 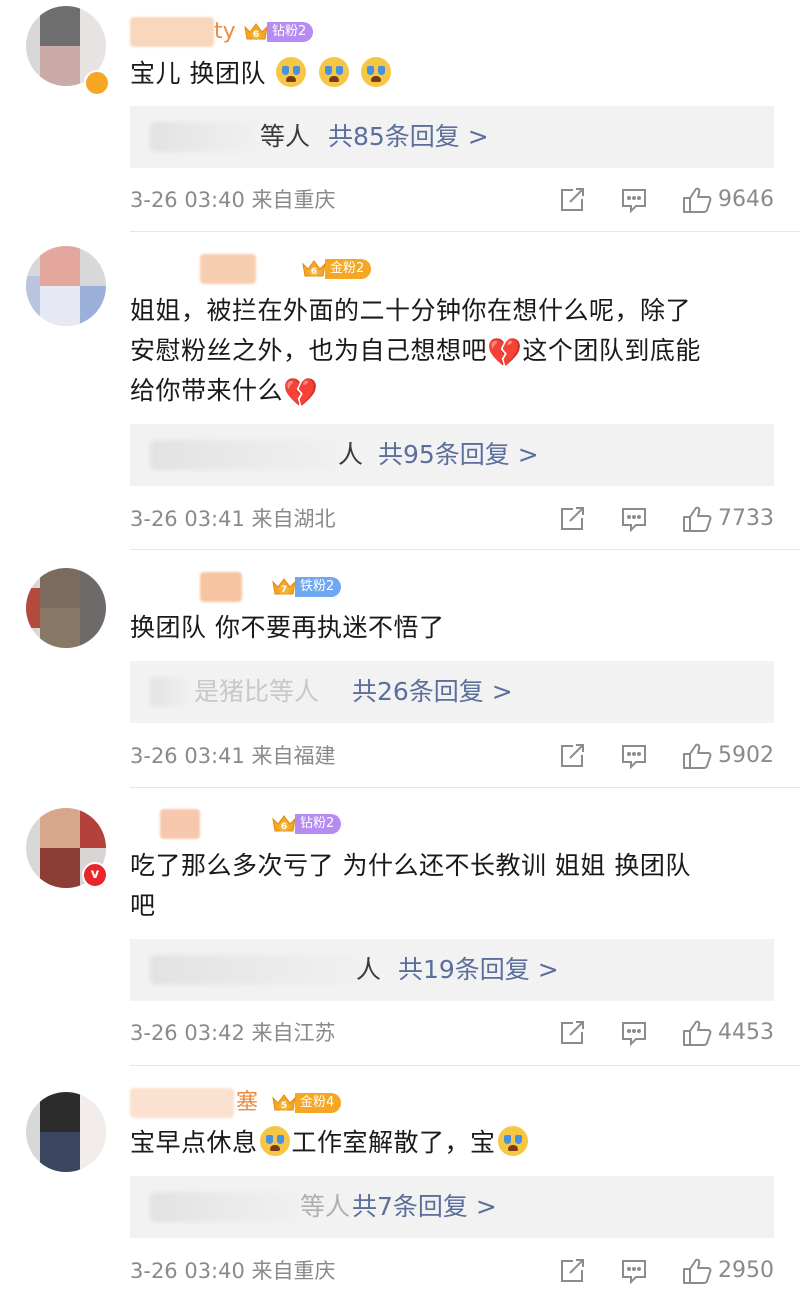 What do you see at coordinates (325, 1206) in the screenshot?
I see `reply-suffix: 等人` at bounding box center [325, 1206].